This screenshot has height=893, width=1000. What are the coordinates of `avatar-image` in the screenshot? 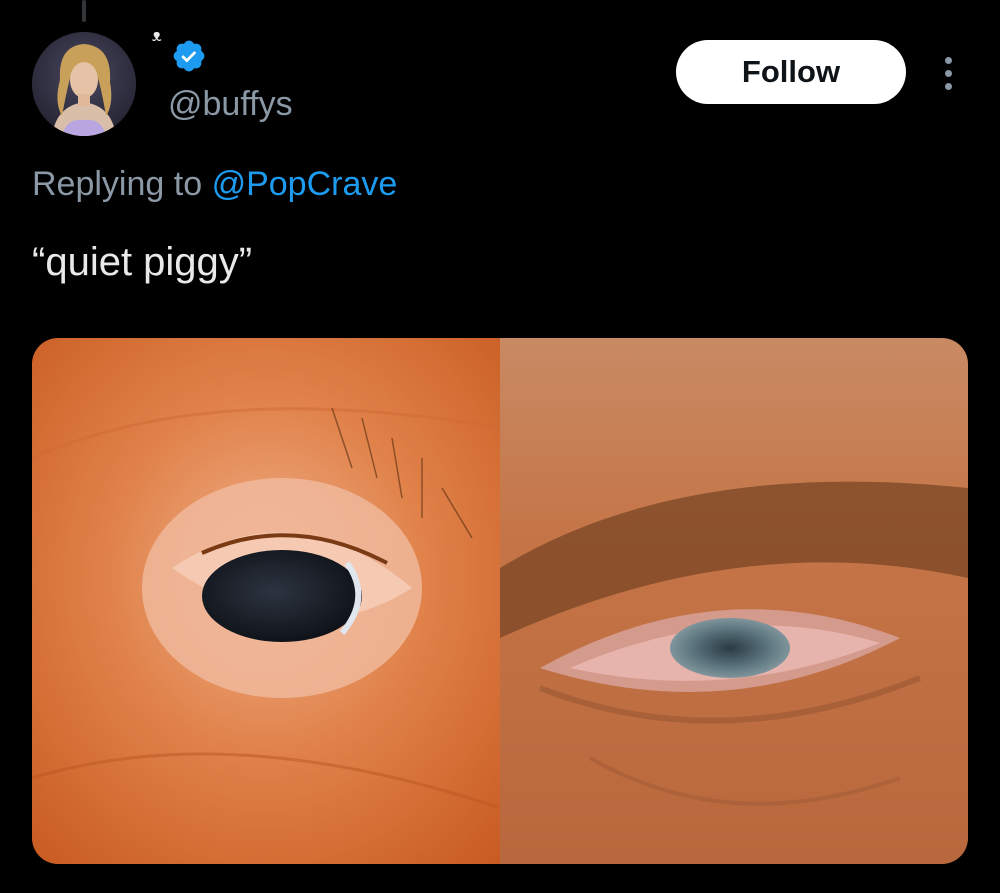 It's located at (84, 84).